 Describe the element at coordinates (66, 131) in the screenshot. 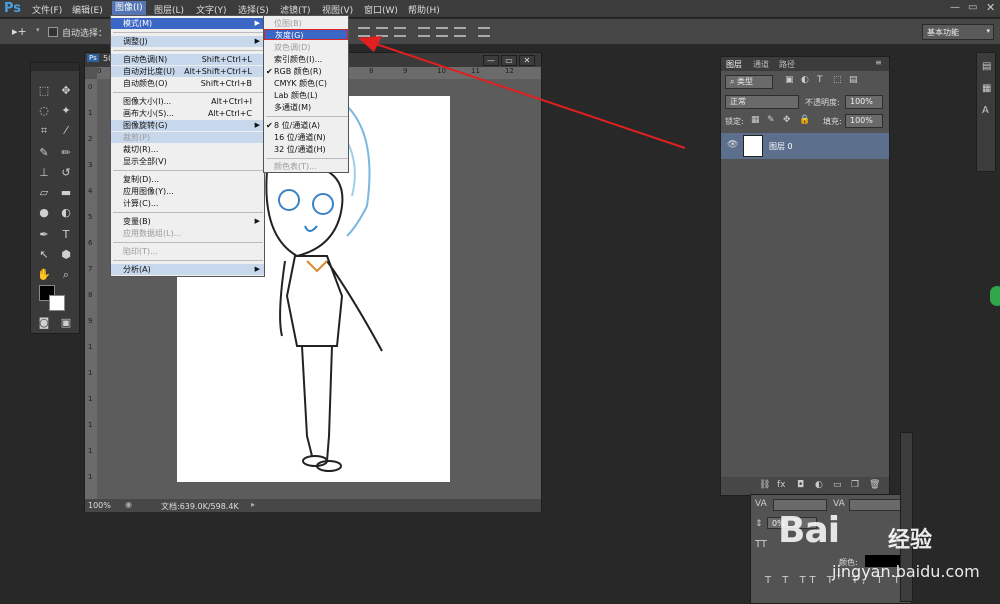

I see `eyedropper-icon: ⁄` at that location.